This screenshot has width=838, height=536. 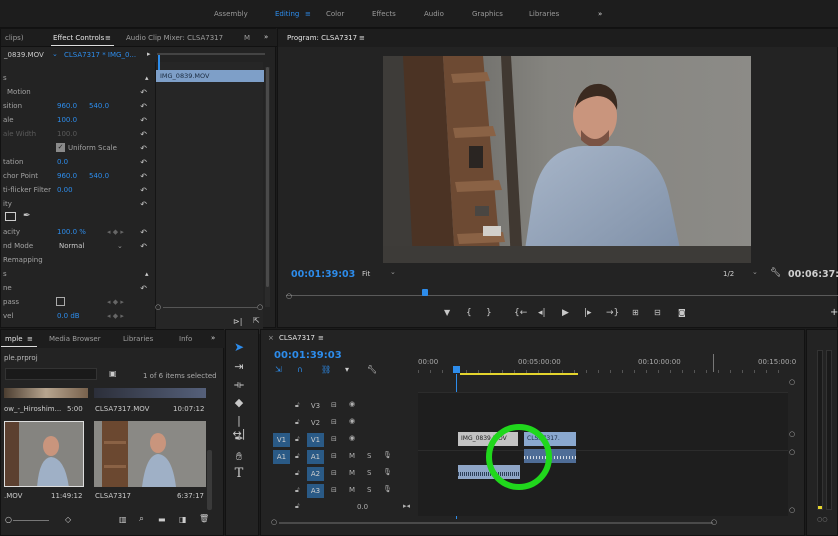 I want to click on panel-overflow-icon: », so click(x=213, y=338).